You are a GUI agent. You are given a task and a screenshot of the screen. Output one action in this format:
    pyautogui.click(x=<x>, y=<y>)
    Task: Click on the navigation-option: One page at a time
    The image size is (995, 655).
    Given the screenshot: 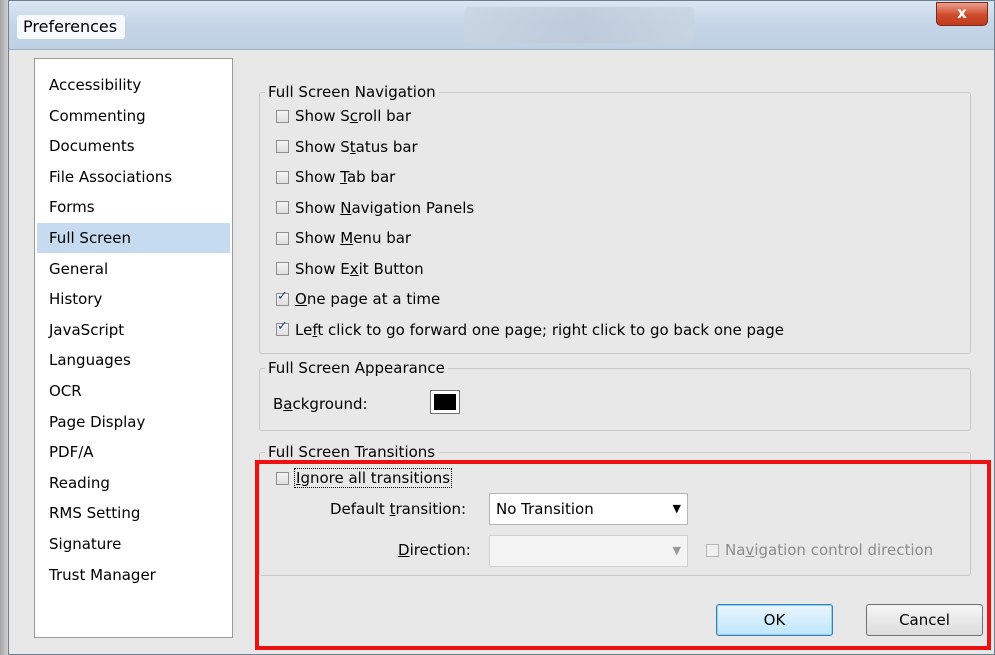 What is the action you would take?
    pyautogui.click(x=358, y=299)
    